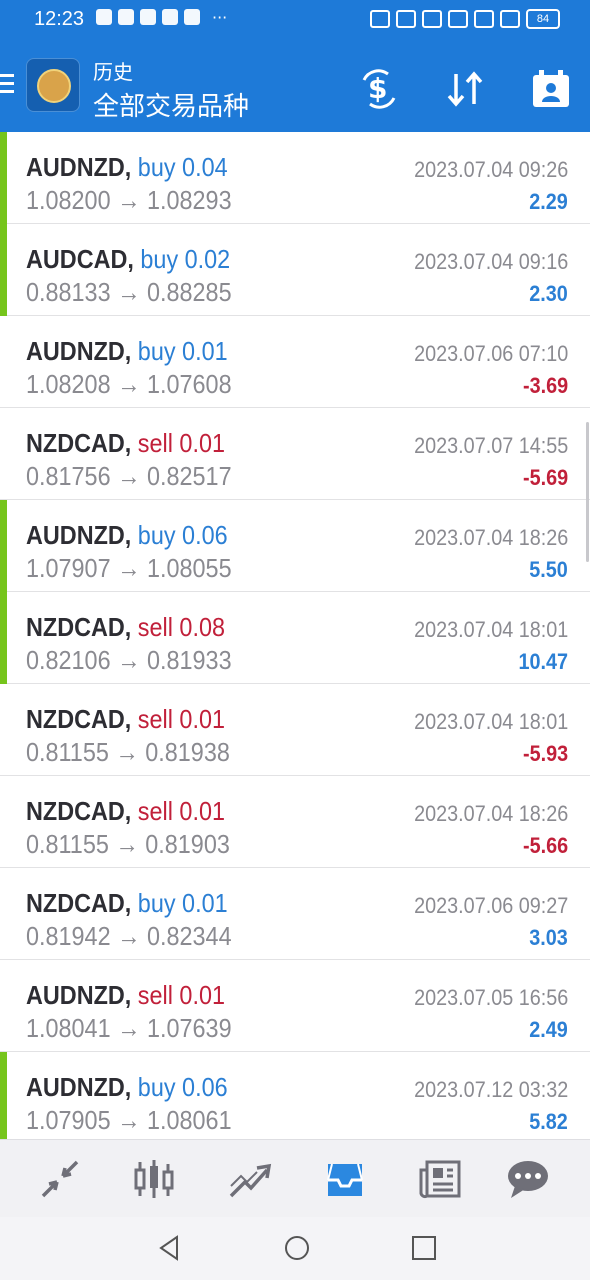  I want to click on trade-profit: -5.66, so click(545, 845).